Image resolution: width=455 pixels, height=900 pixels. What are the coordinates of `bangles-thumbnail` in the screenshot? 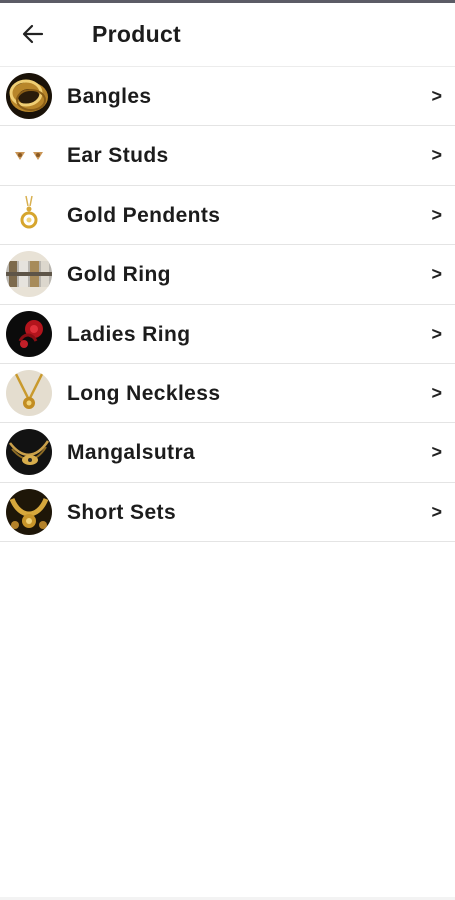 It's located at (29, 96).